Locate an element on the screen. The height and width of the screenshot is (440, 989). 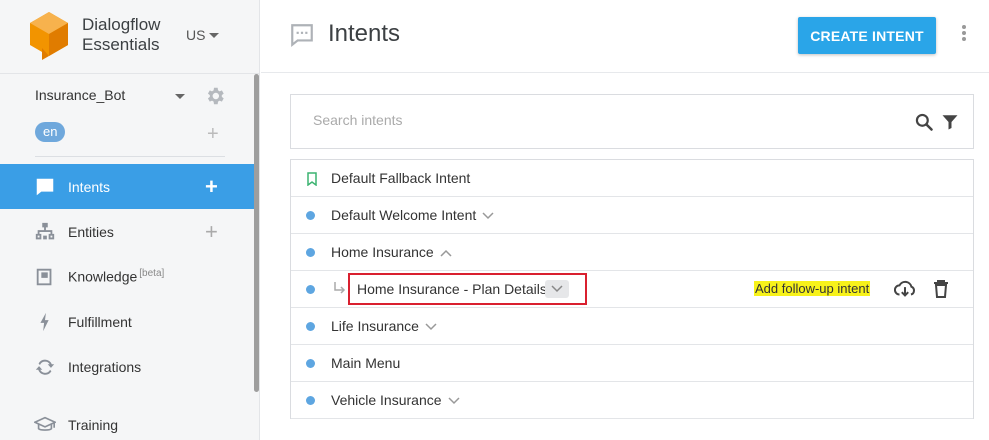
agent-dropdown-icon is located at coordinates (180, 96).